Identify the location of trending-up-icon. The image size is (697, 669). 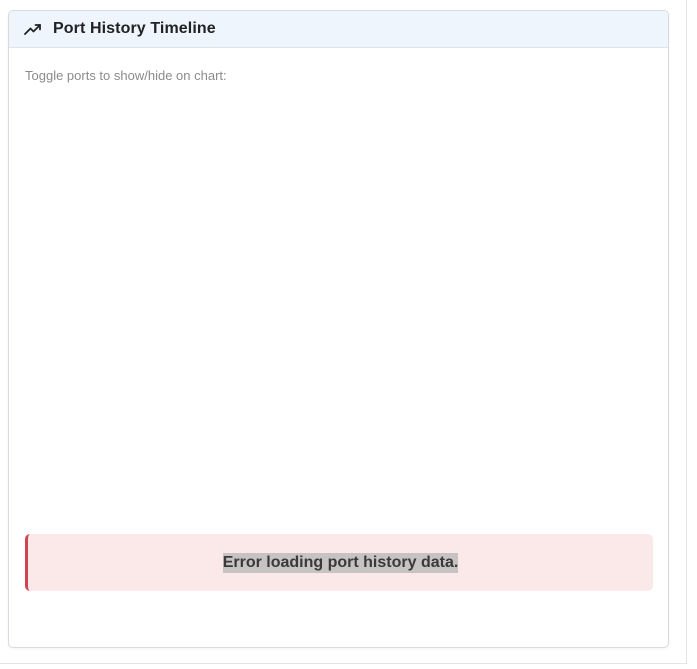
(33, 29).